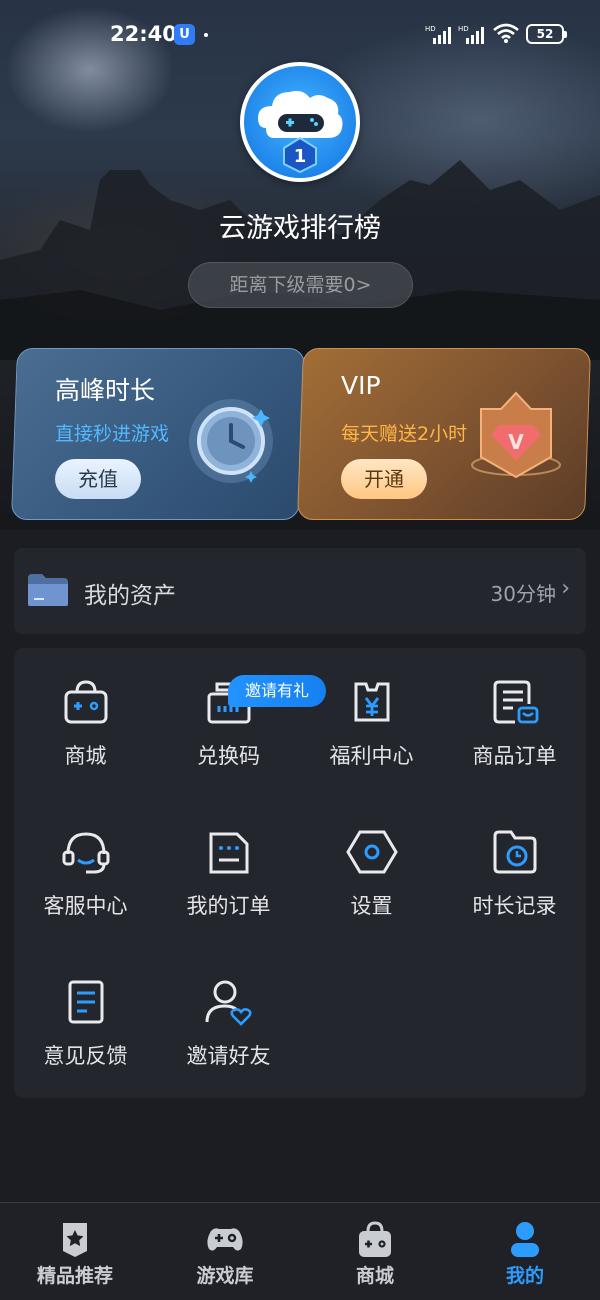 Image resolution: width=600 pixels, height=1300 pixels. What do you see at coordinates (516, 442) in the screenshot?
I see `vip-emblem-letter: V` at bounding box center [516, 442].